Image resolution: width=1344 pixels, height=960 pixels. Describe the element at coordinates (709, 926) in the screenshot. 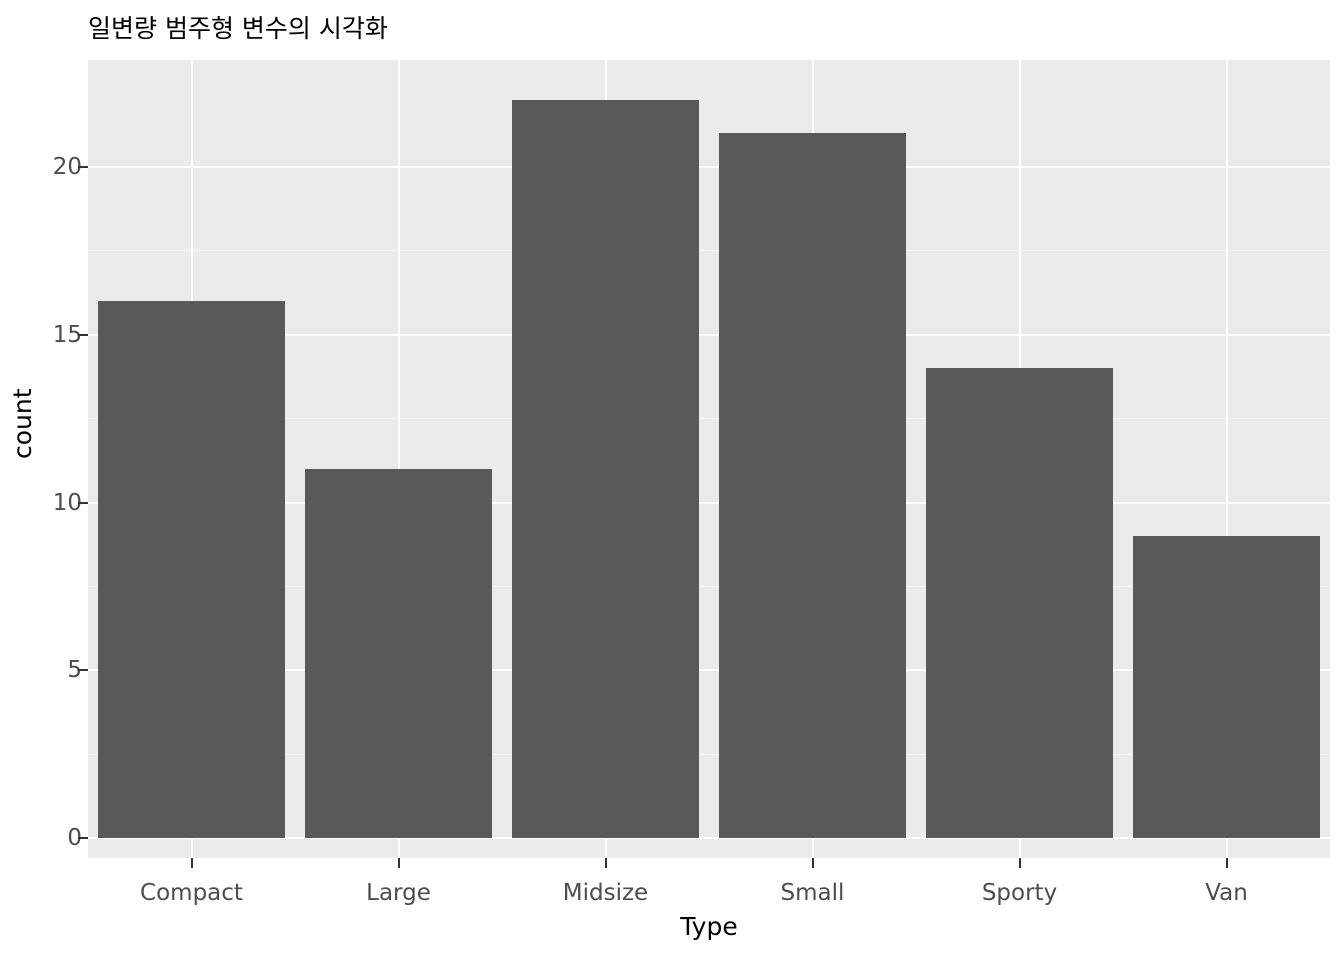

I see `x-axis-title: Type` at that location.